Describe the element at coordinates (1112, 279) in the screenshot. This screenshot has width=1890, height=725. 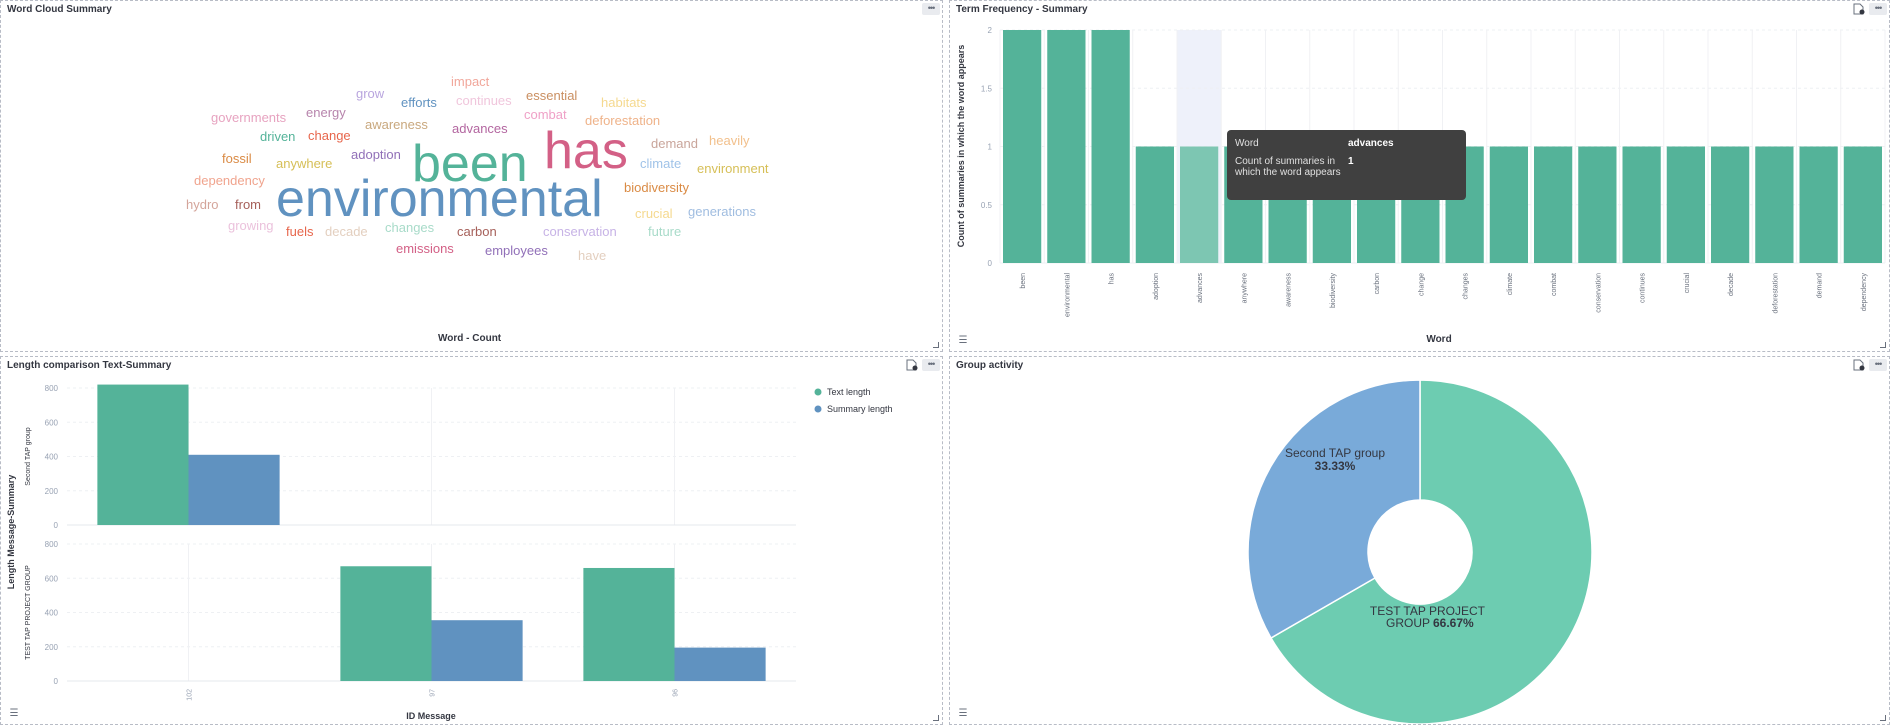
I see `x-tick-label: has` at that location.